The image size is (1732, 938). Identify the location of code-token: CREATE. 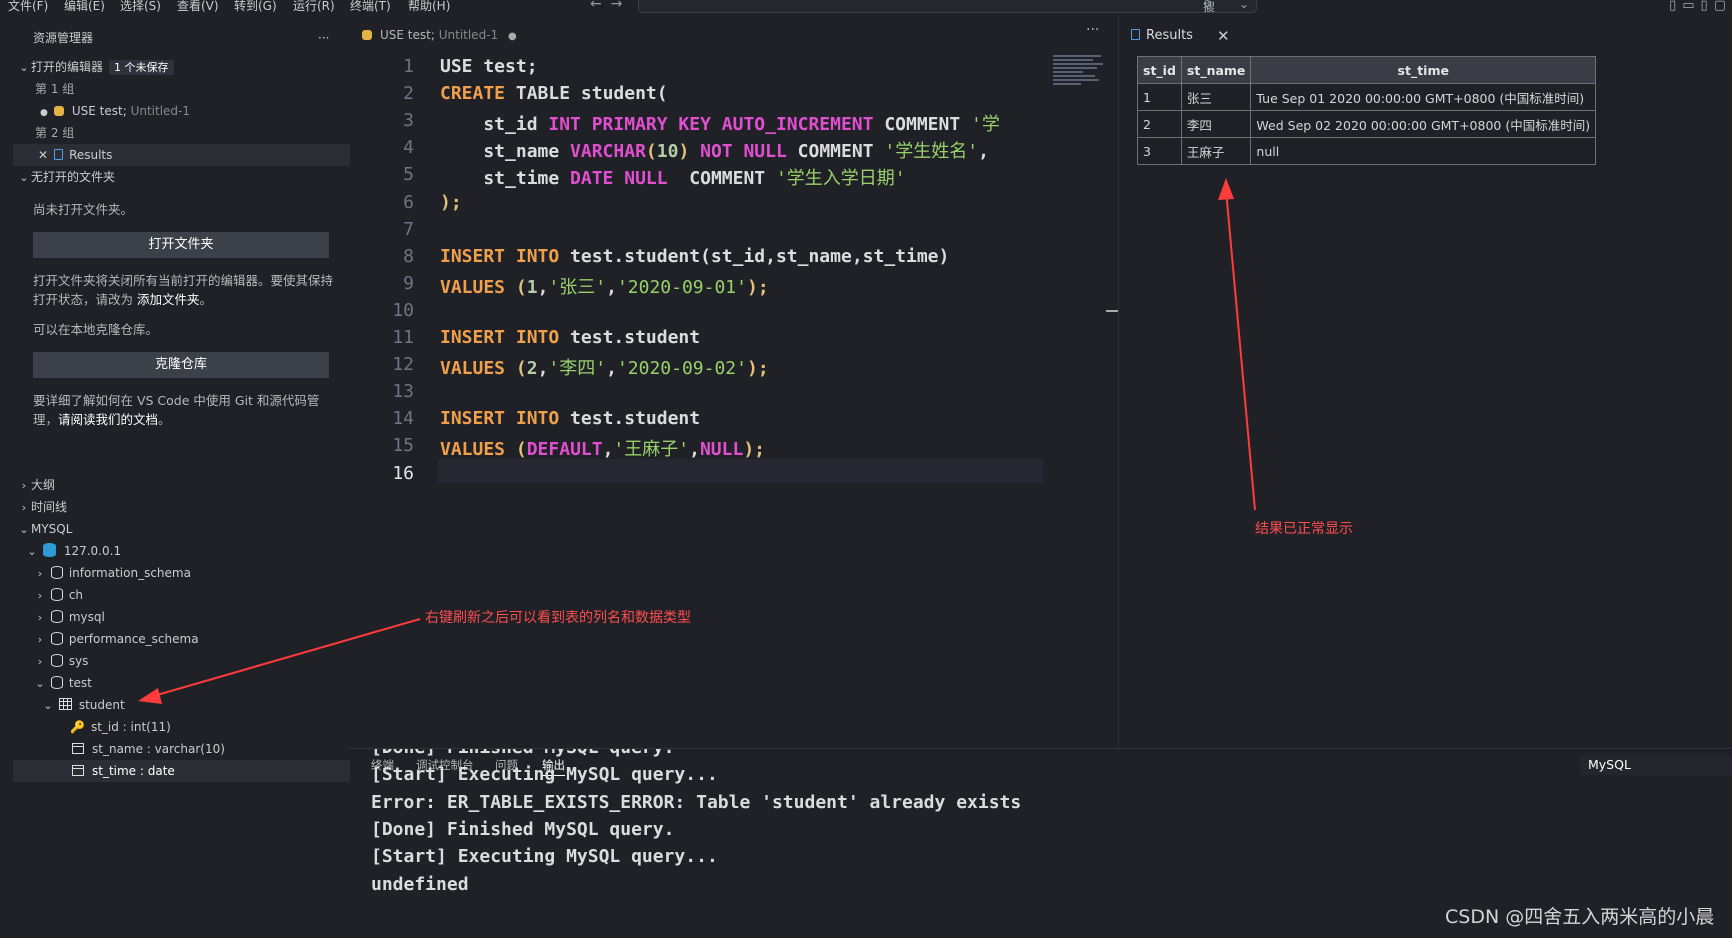
(473, 94).